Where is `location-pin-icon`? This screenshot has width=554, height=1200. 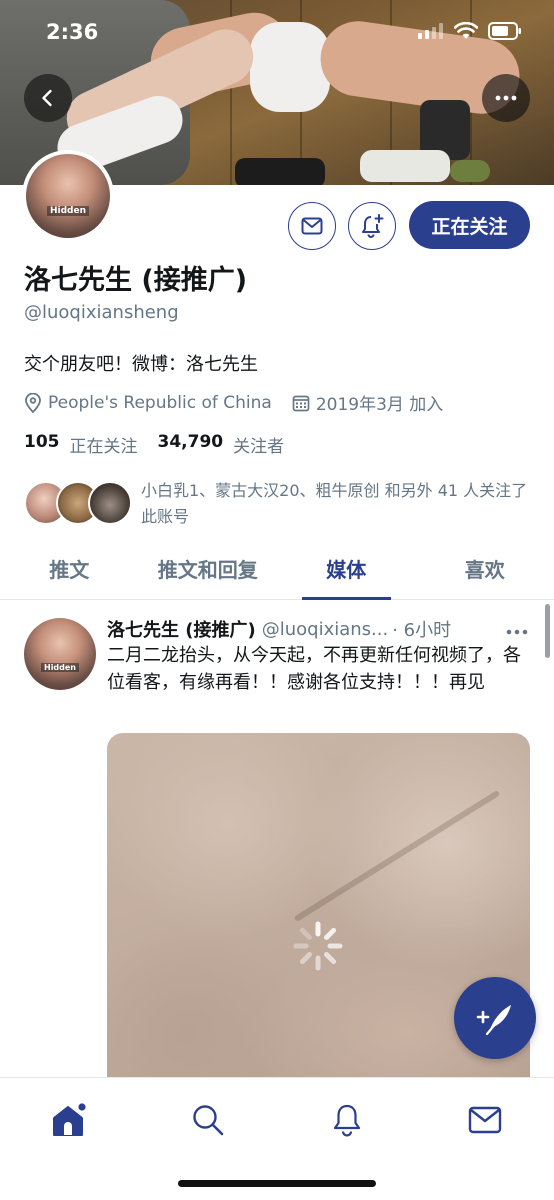 location-pin-icon is located at coordinates (33, 402).